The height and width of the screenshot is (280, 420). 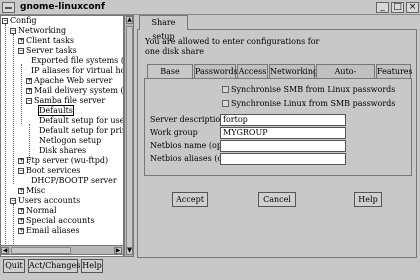 I want to click on sync-smb-from-linux-checkbox, so click(x=225, y=89).